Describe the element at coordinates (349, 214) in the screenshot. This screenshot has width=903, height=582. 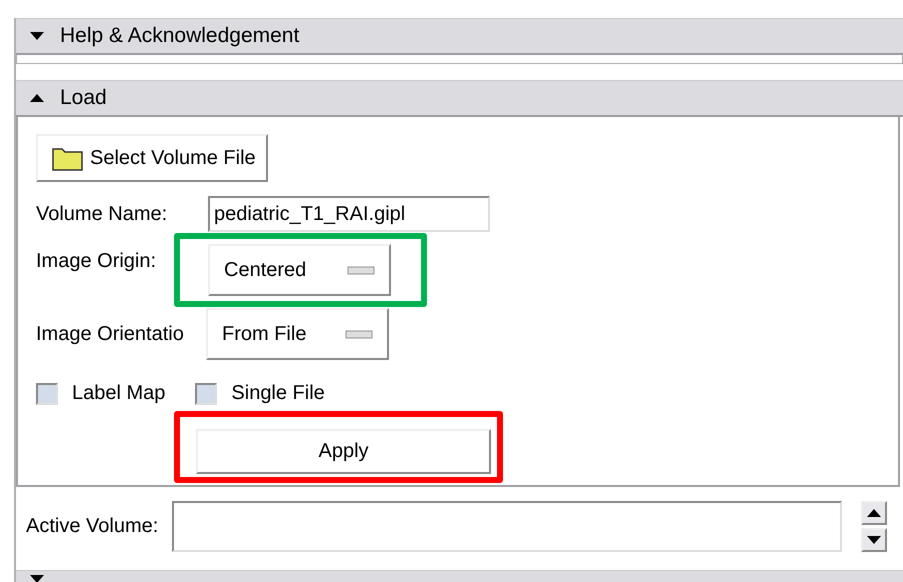
I see `volume-name-field: pediatric_T1_RAI.gipl` at that location.